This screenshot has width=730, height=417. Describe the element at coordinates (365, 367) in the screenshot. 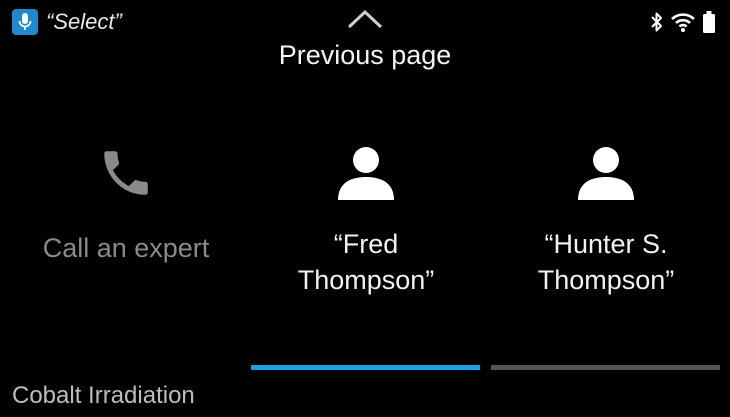

I see `page-indicator-active` at that location.